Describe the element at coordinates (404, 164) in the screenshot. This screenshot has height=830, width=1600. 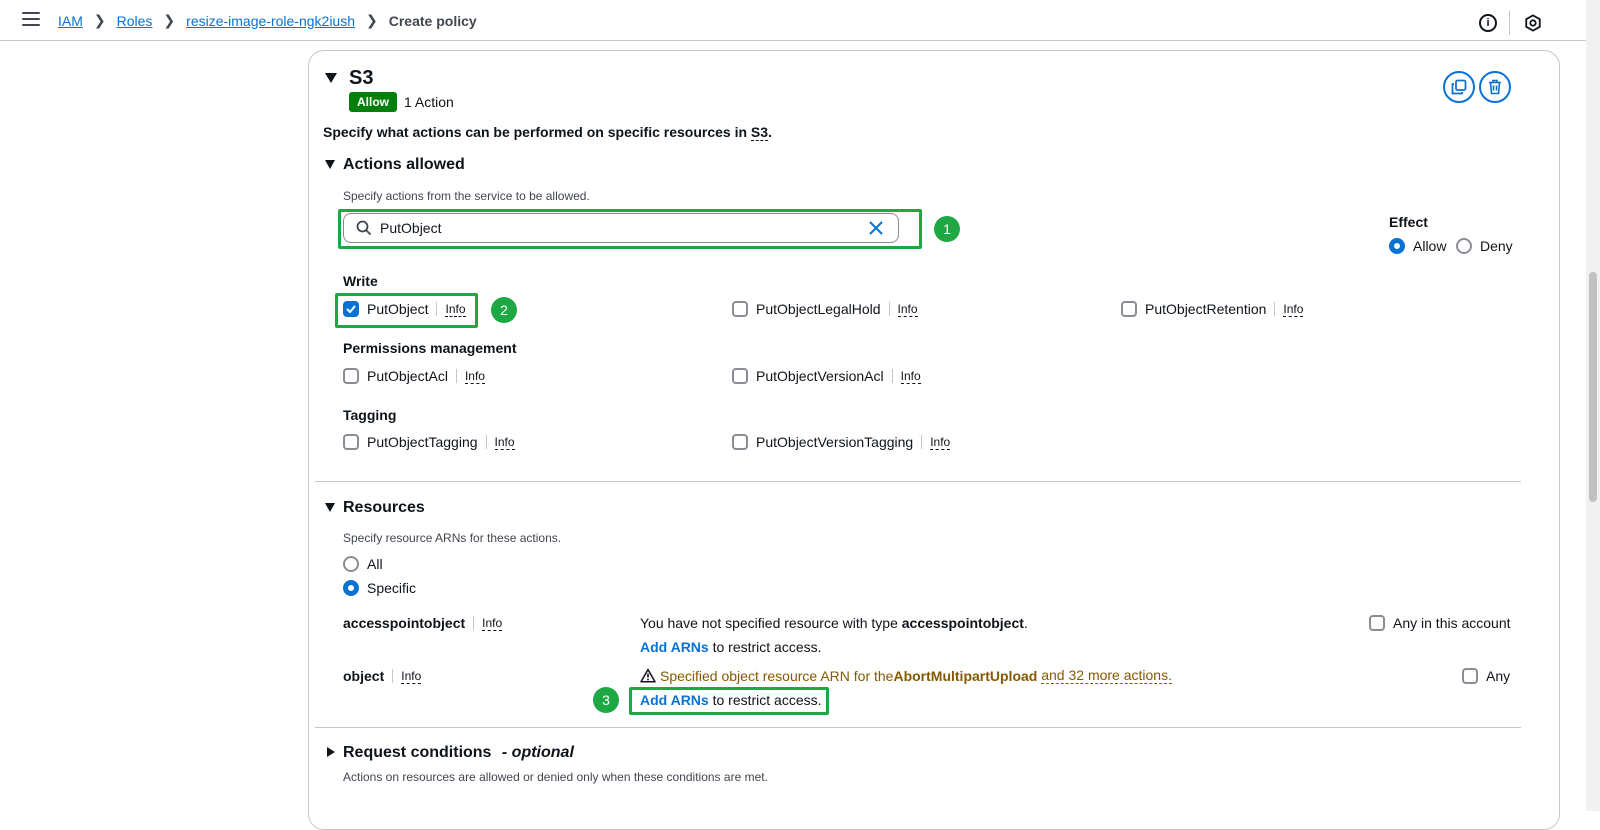
I see `actions-section-title: Actions allowed` at that location.